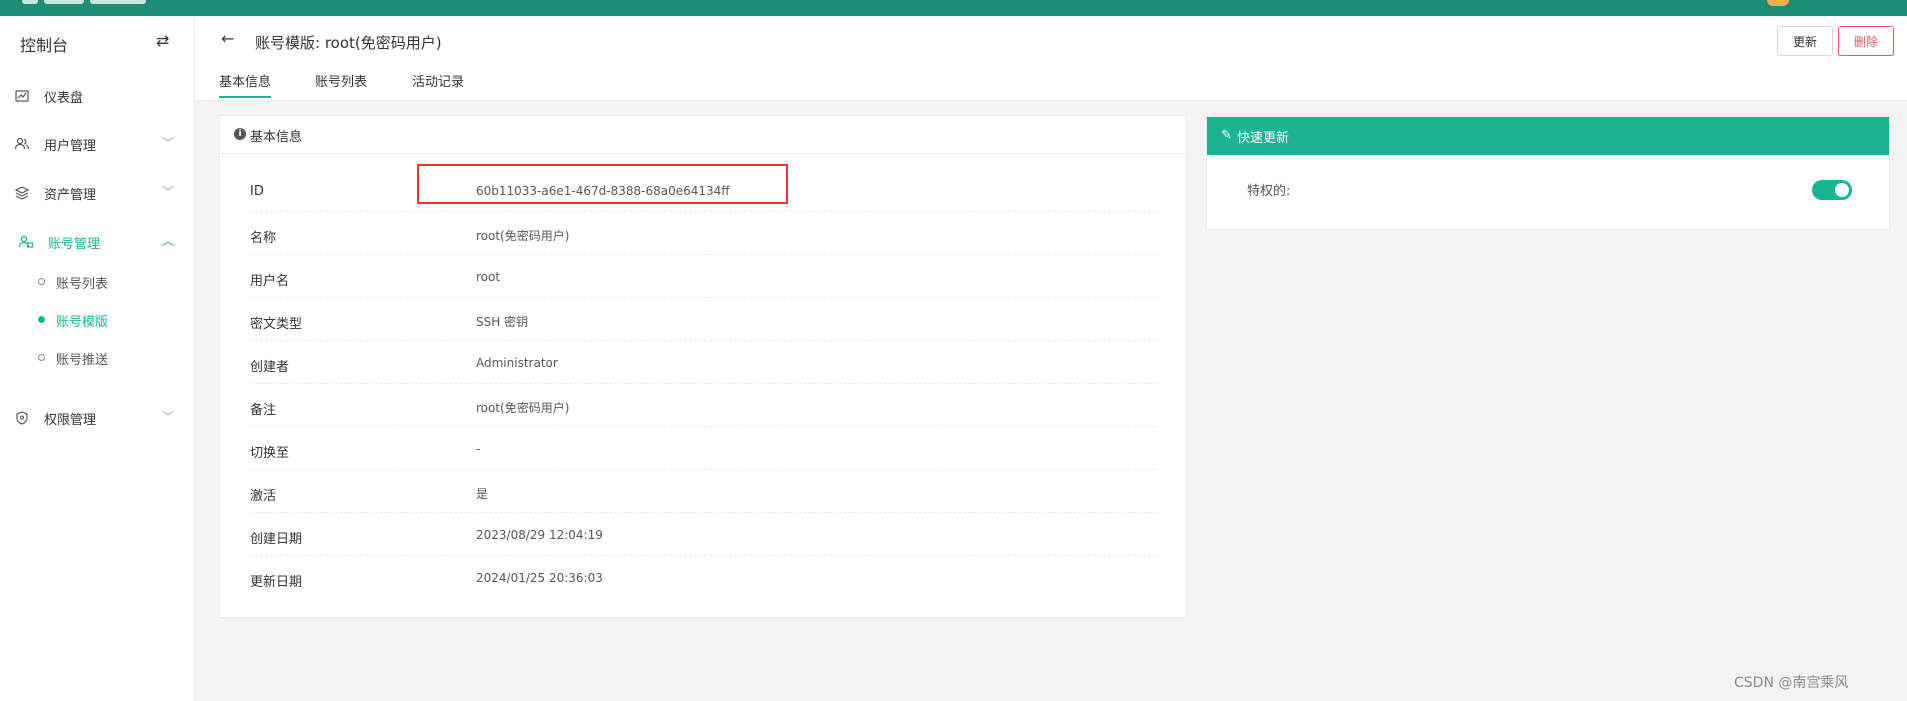 The height and width of the screenshot is (701, 1907). Describe the element at coordinates (703, 320) in the screenshot. I see `detail-row: 密文类型 SSH 密钥` at that location.